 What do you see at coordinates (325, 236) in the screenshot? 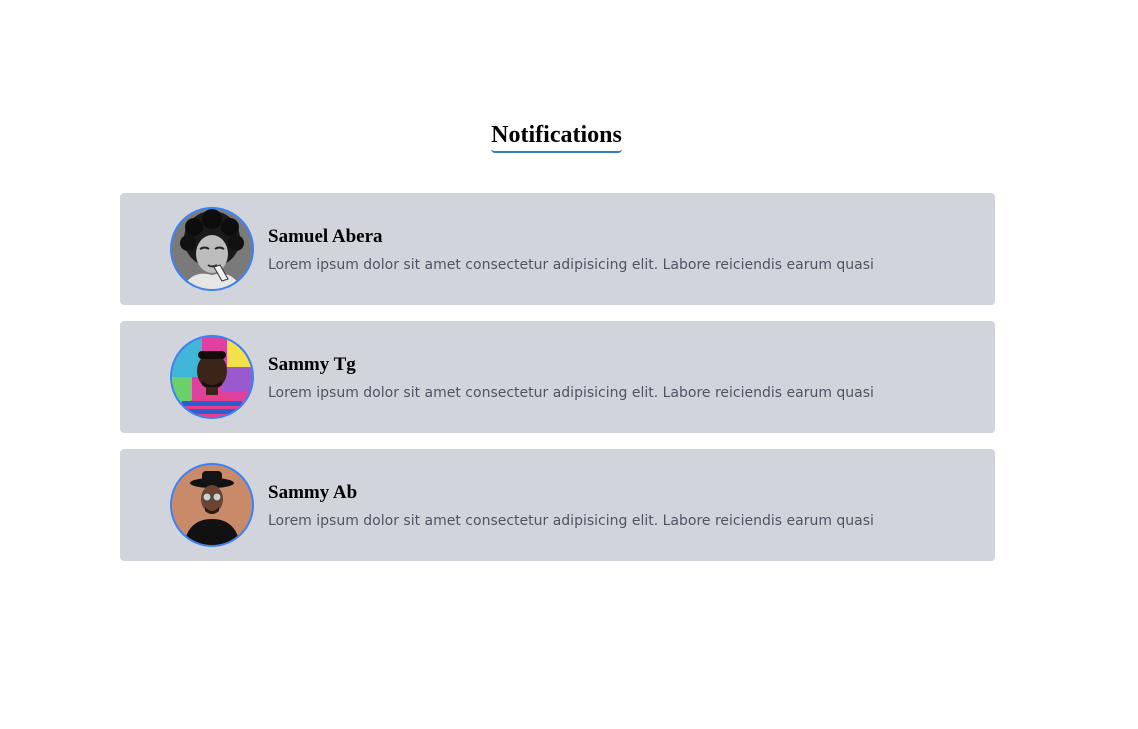
I see `notification-sender-name: Samuel Abera` at bounding box center [325, 236].